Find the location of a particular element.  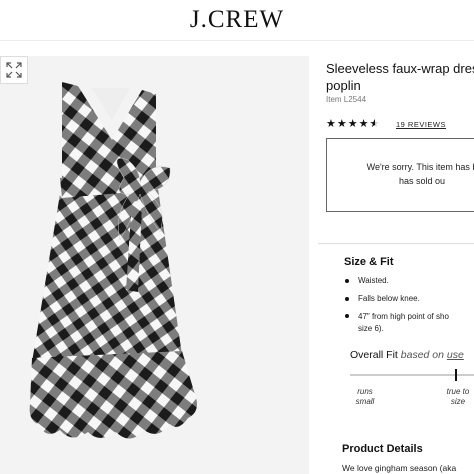

list-item: 47" from high point of sho size 6). is located at coordinates (409, 323).